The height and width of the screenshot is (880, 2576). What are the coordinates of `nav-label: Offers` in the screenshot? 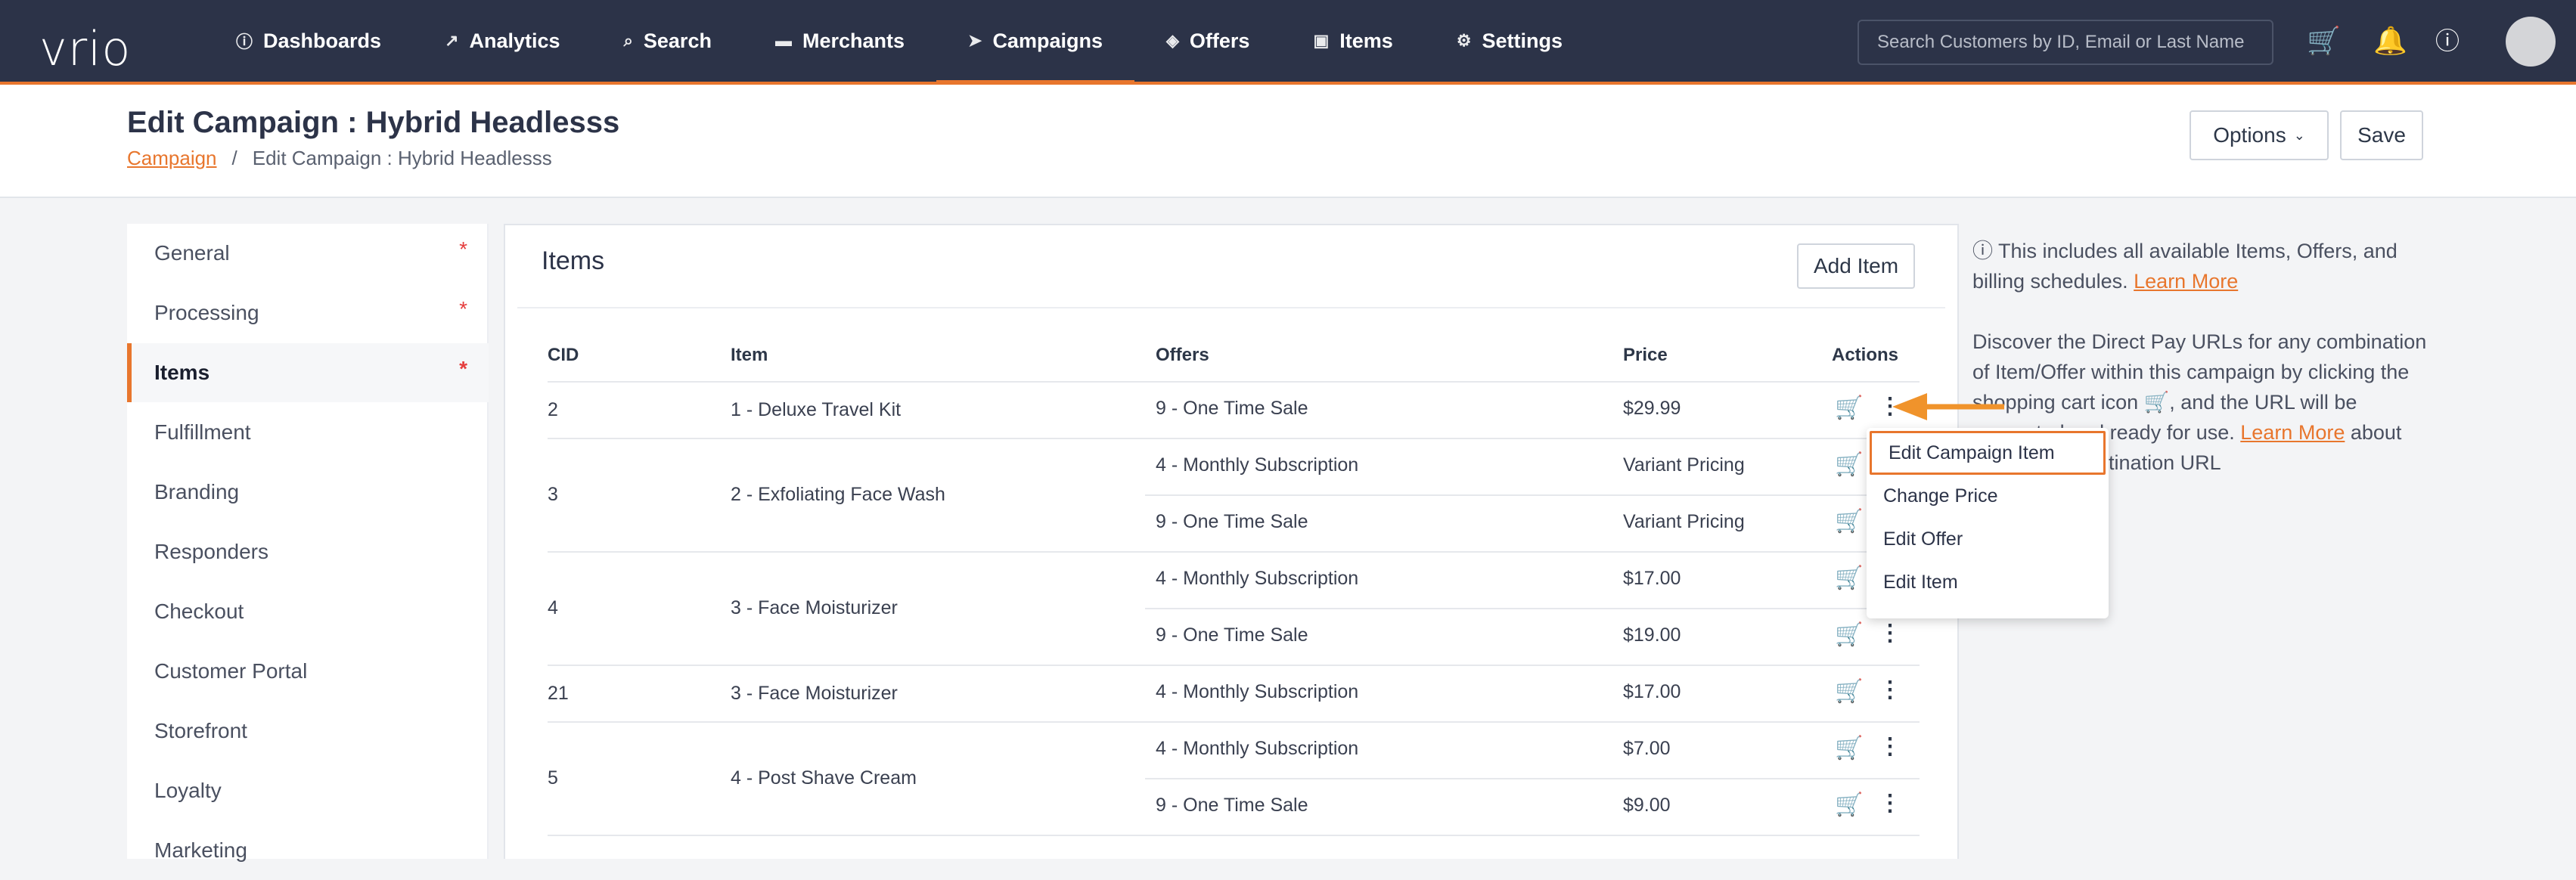 It's located at (1219, 40).